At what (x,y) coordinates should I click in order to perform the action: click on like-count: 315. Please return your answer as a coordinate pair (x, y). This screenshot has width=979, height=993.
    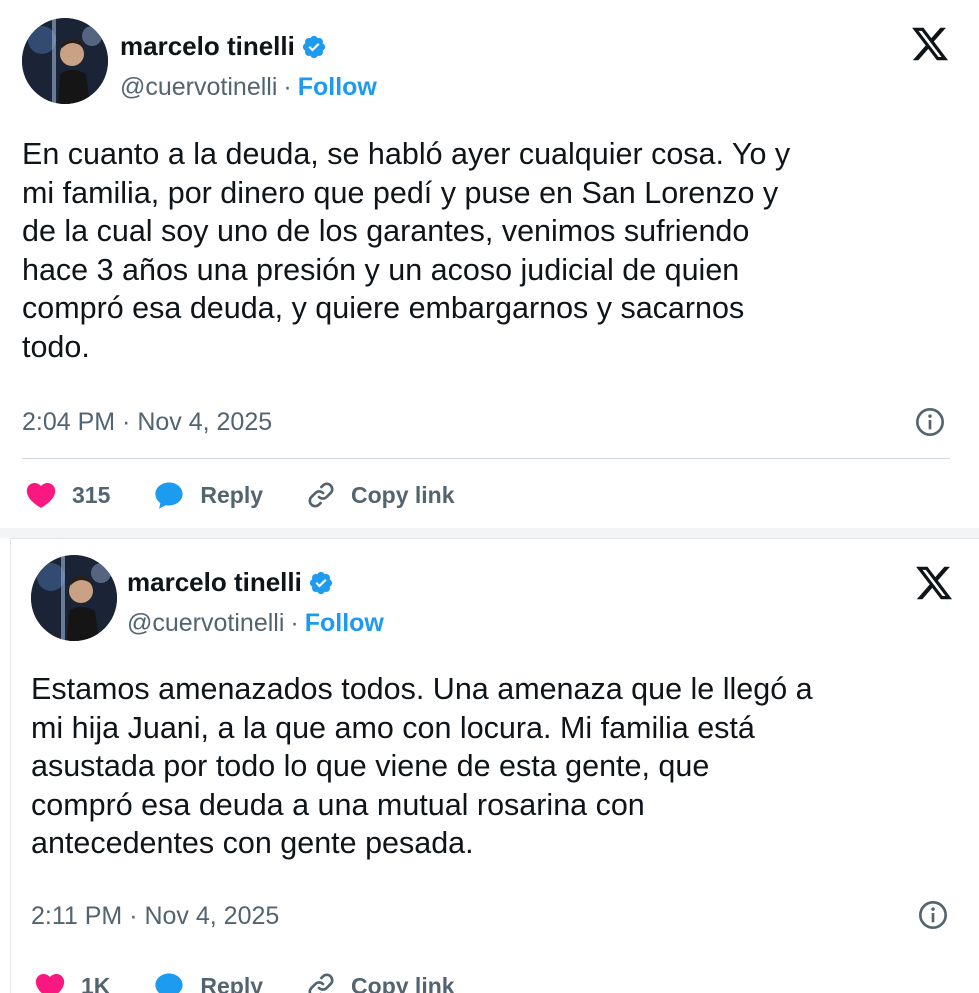
    Looking at the image, I should click on (91, 495).